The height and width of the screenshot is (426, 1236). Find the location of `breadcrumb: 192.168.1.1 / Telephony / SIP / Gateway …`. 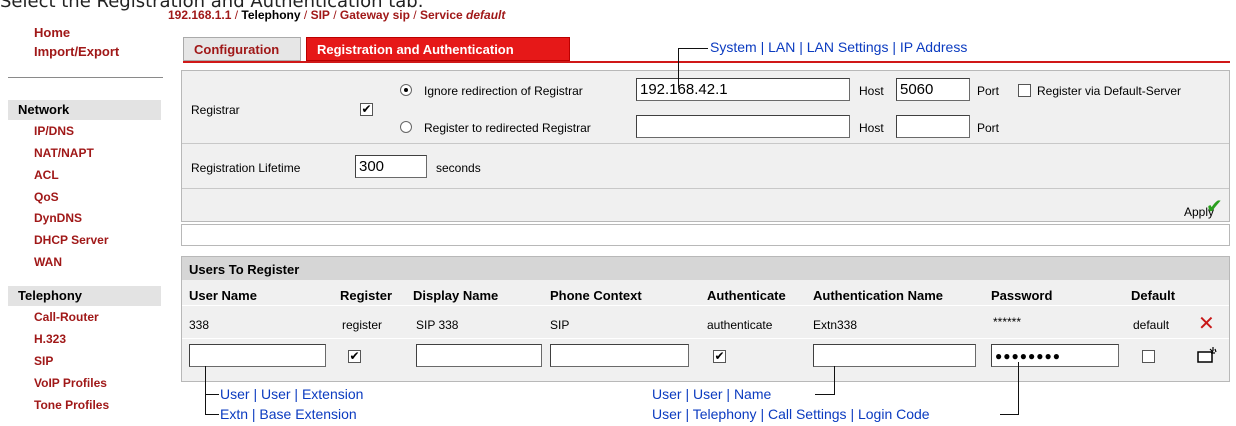

breadcrumb: 192.168.1.1 / Telephony / SIP / Gateway … is located at coordinates (336, 15).